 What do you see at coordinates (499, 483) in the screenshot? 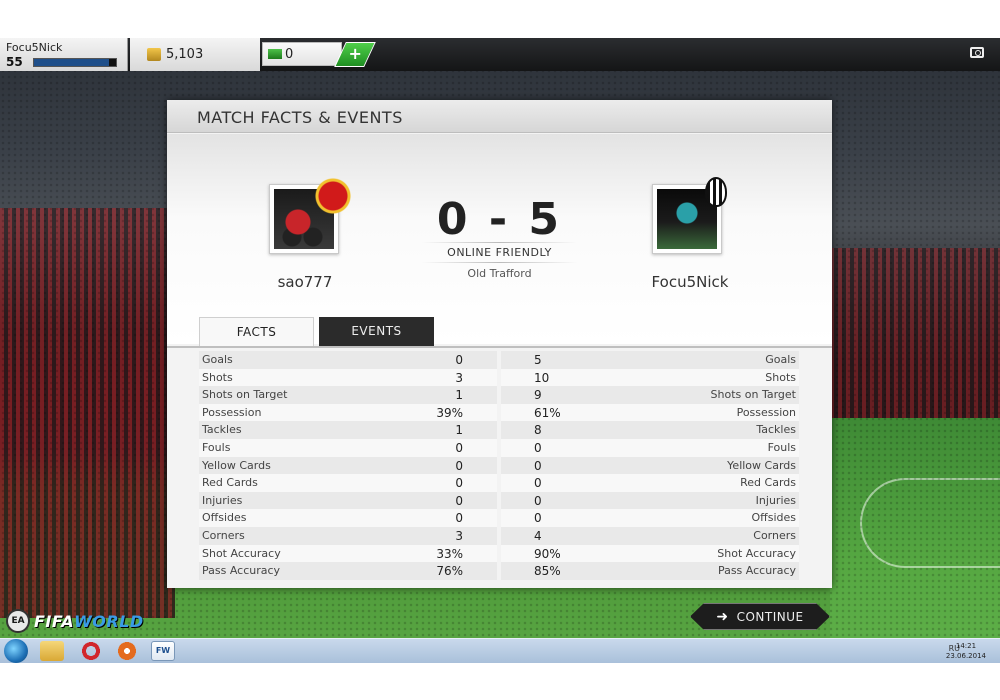
I see `stat-row: Red Cards 0 0 Red Cards` at bounding box center [499, 483].